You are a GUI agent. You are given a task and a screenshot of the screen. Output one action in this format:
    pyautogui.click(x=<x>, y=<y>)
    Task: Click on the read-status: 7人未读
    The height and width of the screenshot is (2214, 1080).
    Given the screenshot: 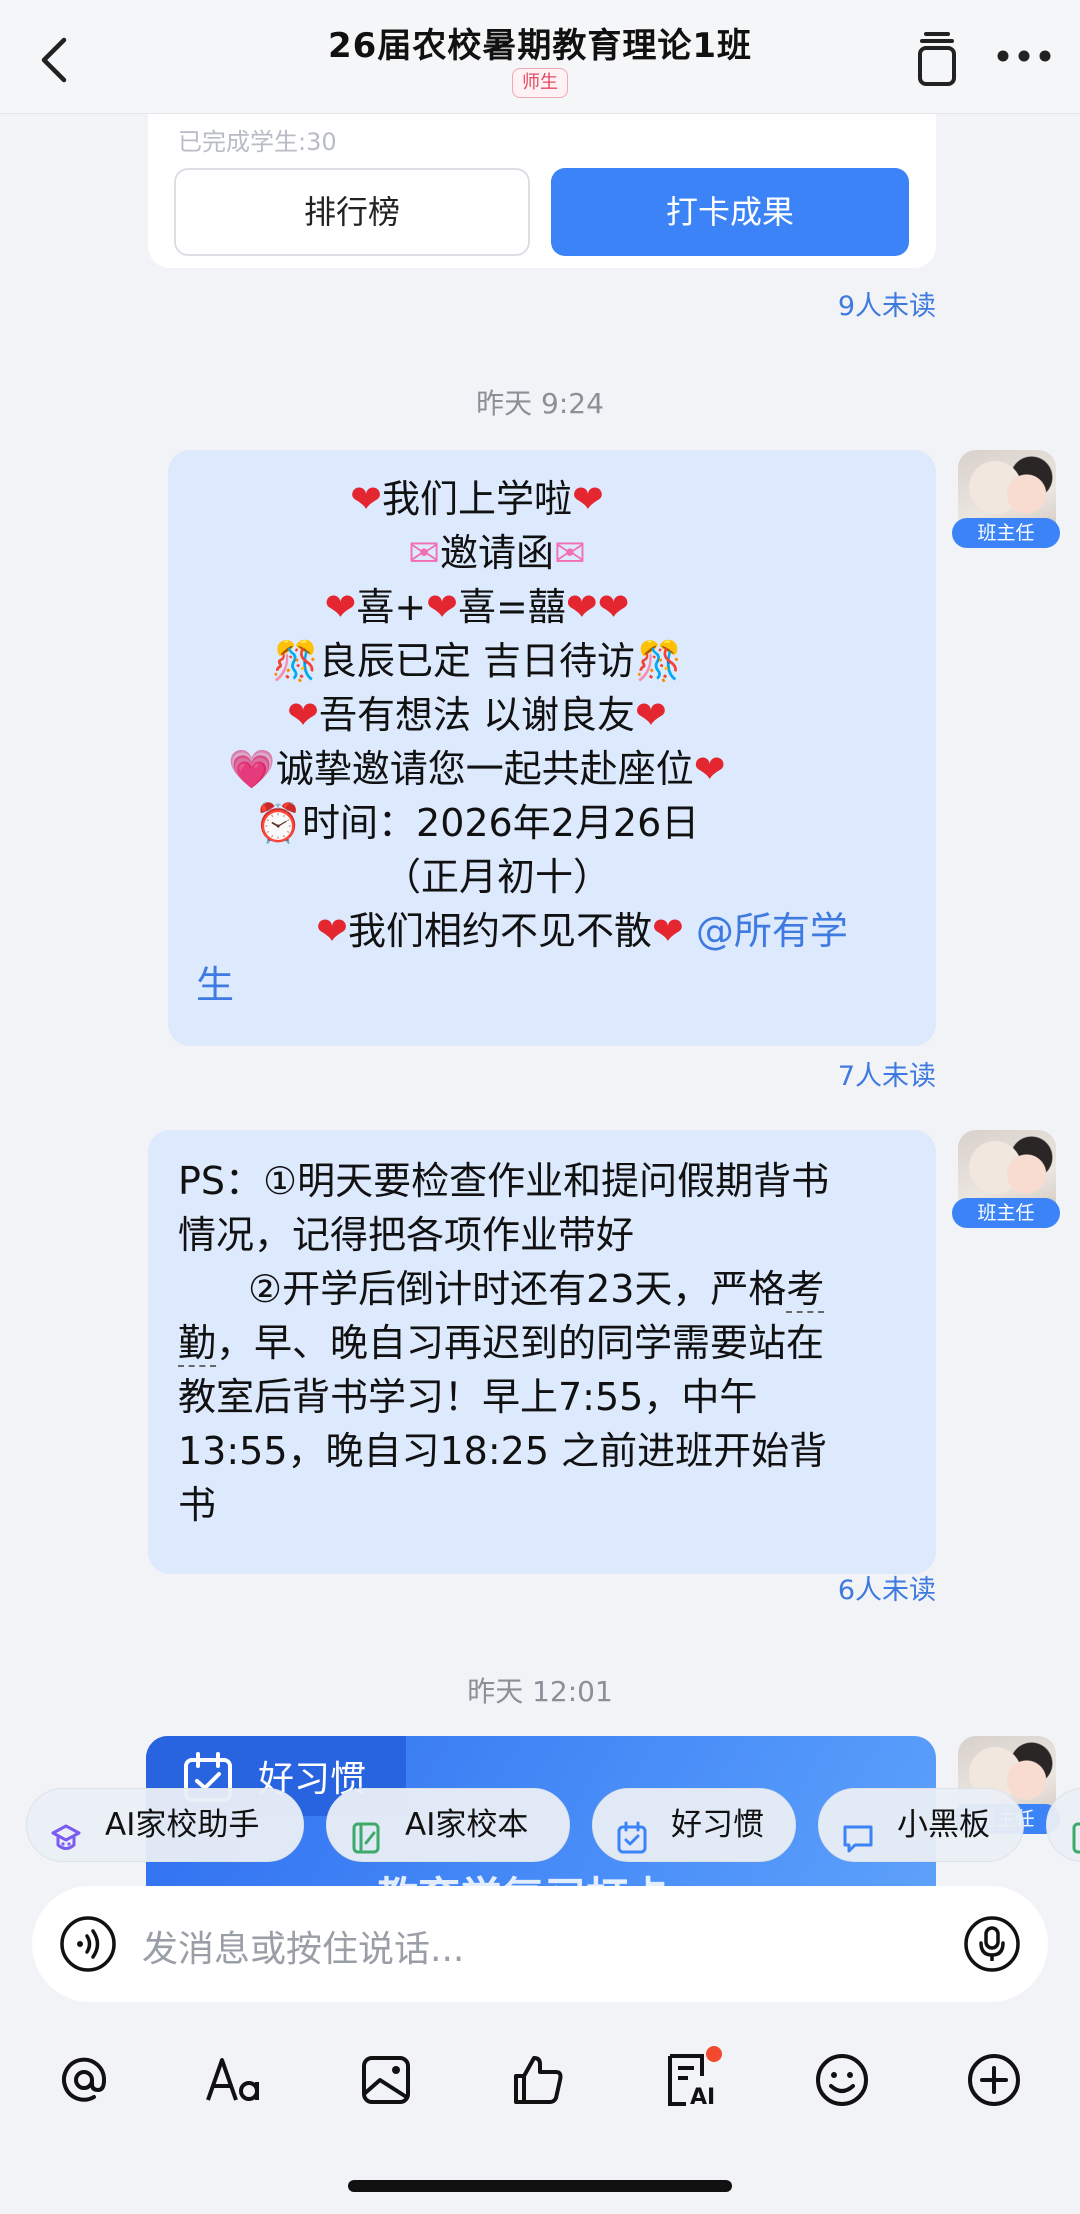 What is the action you would take?
    pyautogui.click(x=887, y=1073)
    